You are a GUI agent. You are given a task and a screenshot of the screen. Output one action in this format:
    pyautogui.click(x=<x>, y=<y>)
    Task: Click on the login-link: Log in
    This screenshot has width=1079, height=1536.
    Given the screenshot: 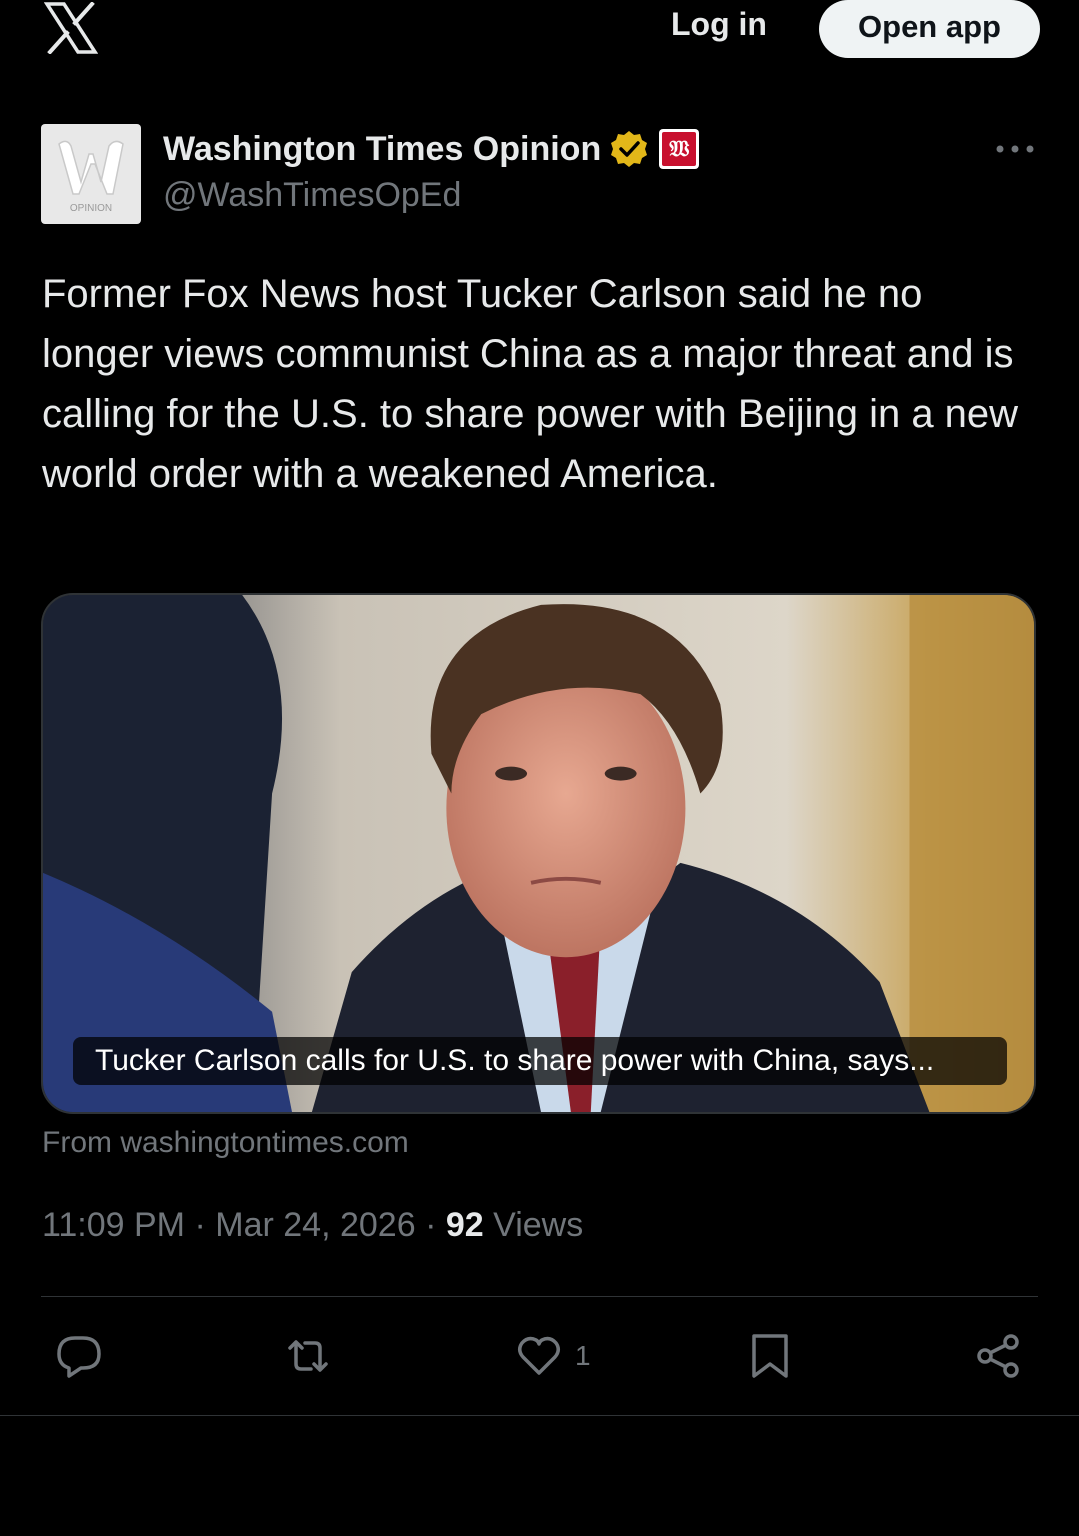 What is the action you would take?
    pyautogui.click(x=719, y=24)
    